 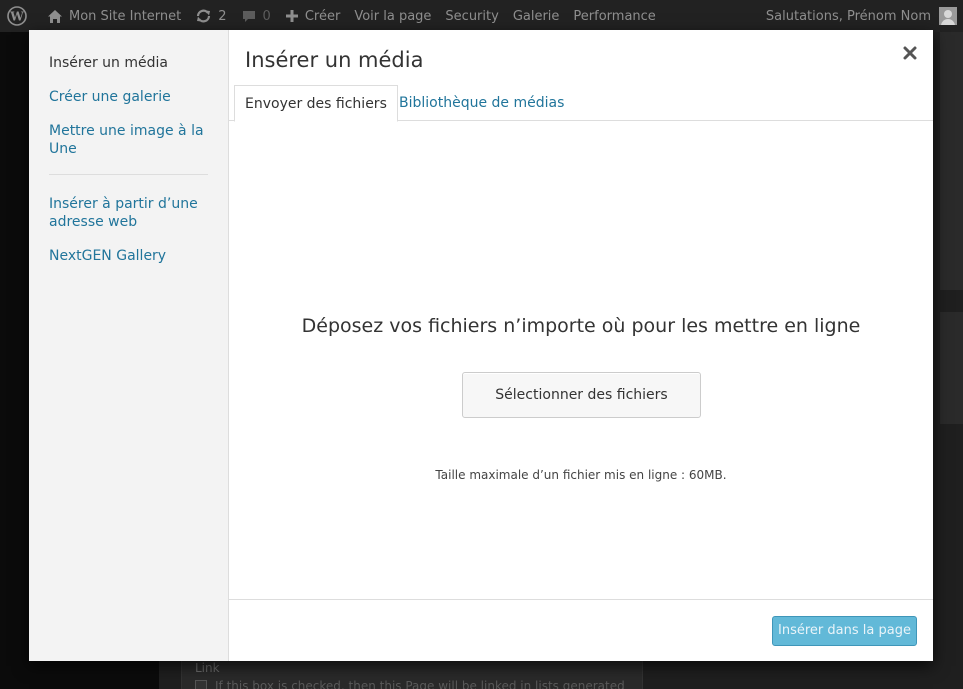 I want to click on gallery-label: Galerie, so click(x=536, y=16).